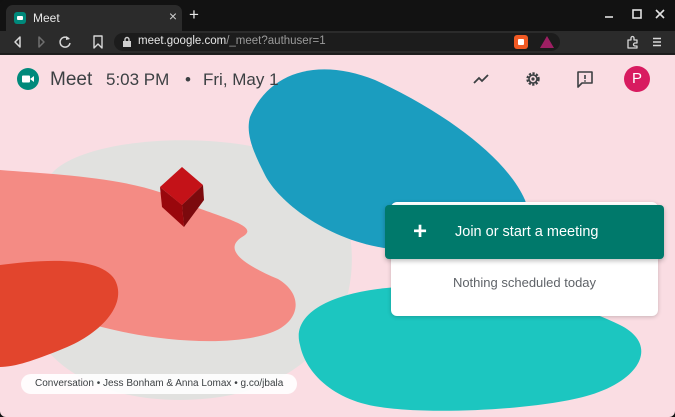 The height and width of the screenshot is (417, 675). I want to click on reload-icon, so click(65, 42).